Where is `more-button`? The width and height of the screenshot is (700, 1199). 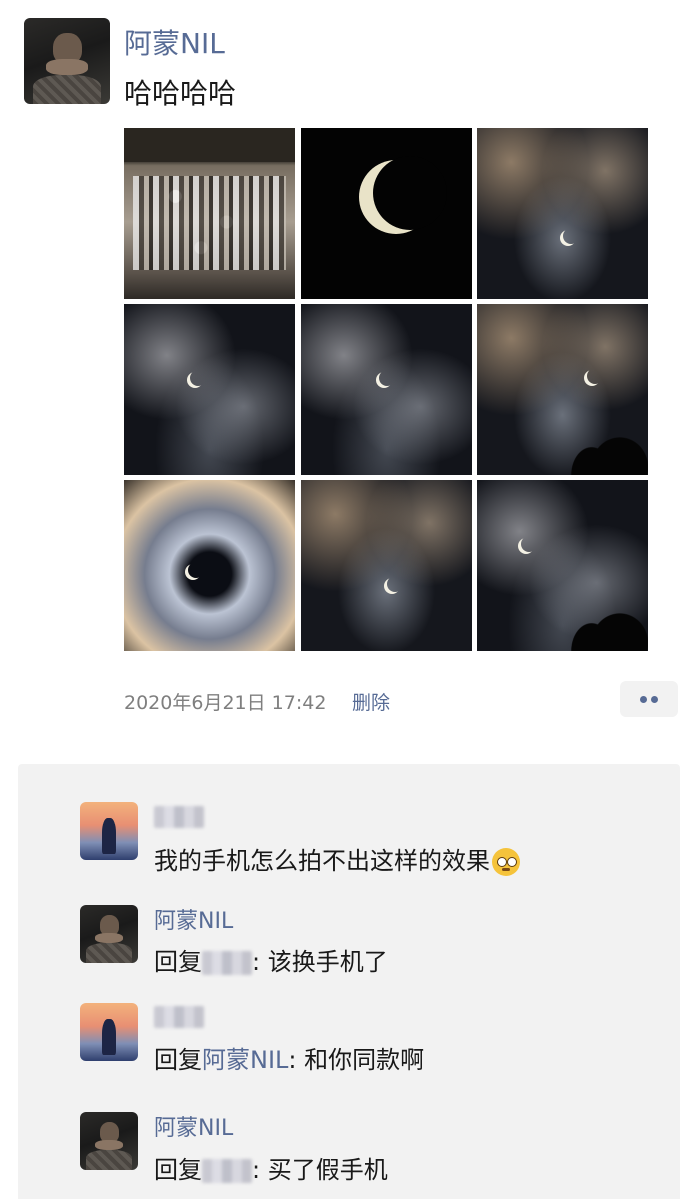
more-button is located at coordinates (649, 699).